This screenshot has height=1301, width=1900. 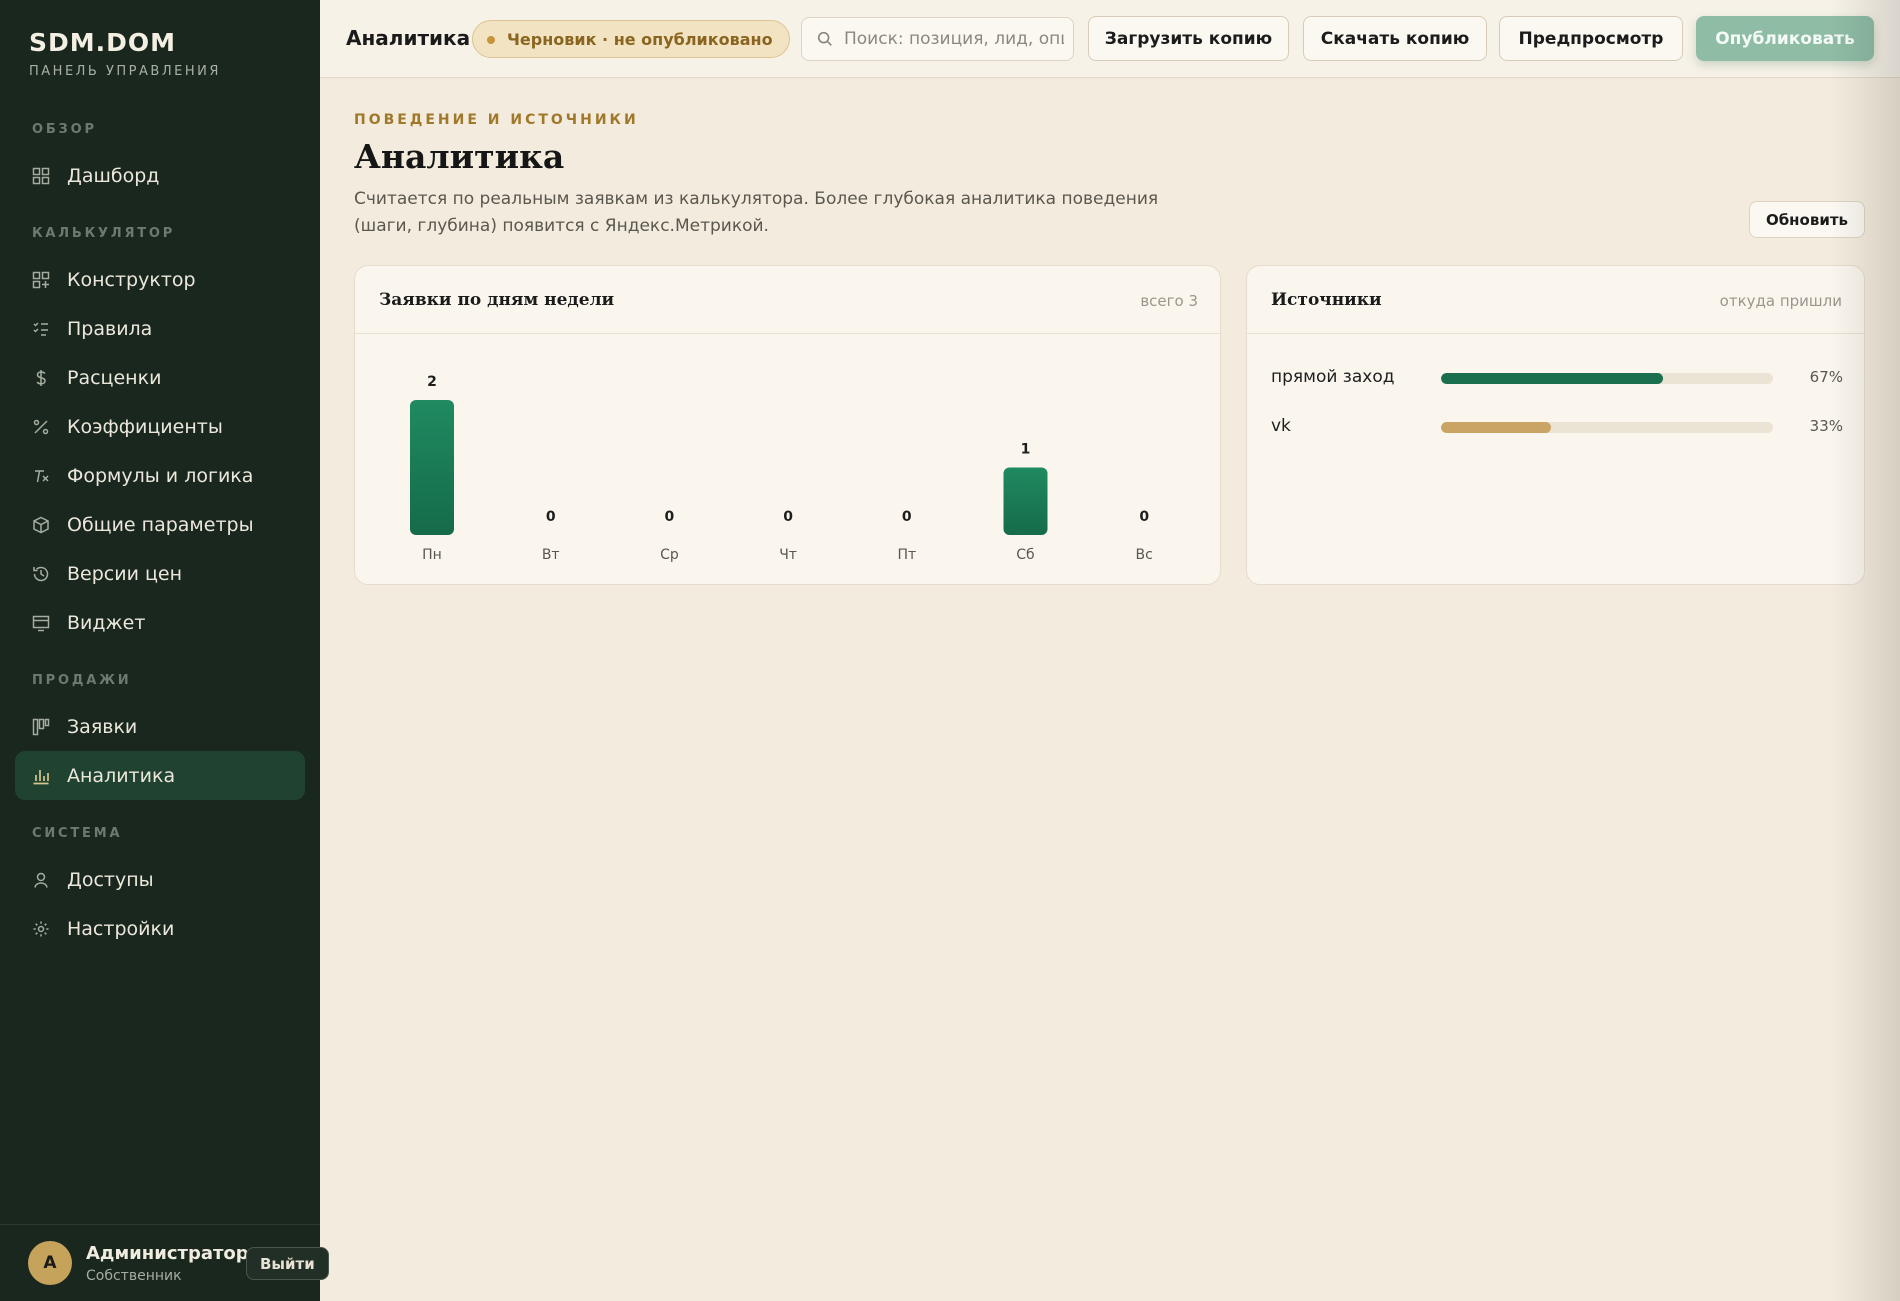 I want to click on topbar-title: Аналитика, so click(x=408, y=38).